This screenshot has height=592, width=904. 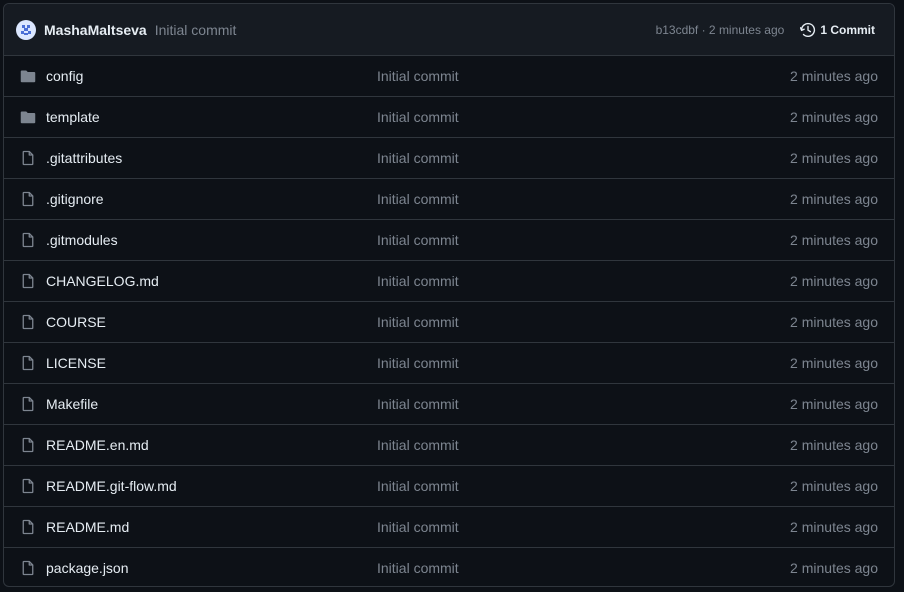 What do you see at coordinates (211, 568) in the screenshot?
I see `file-name-link: package.json` at bounding box center [211, 568].